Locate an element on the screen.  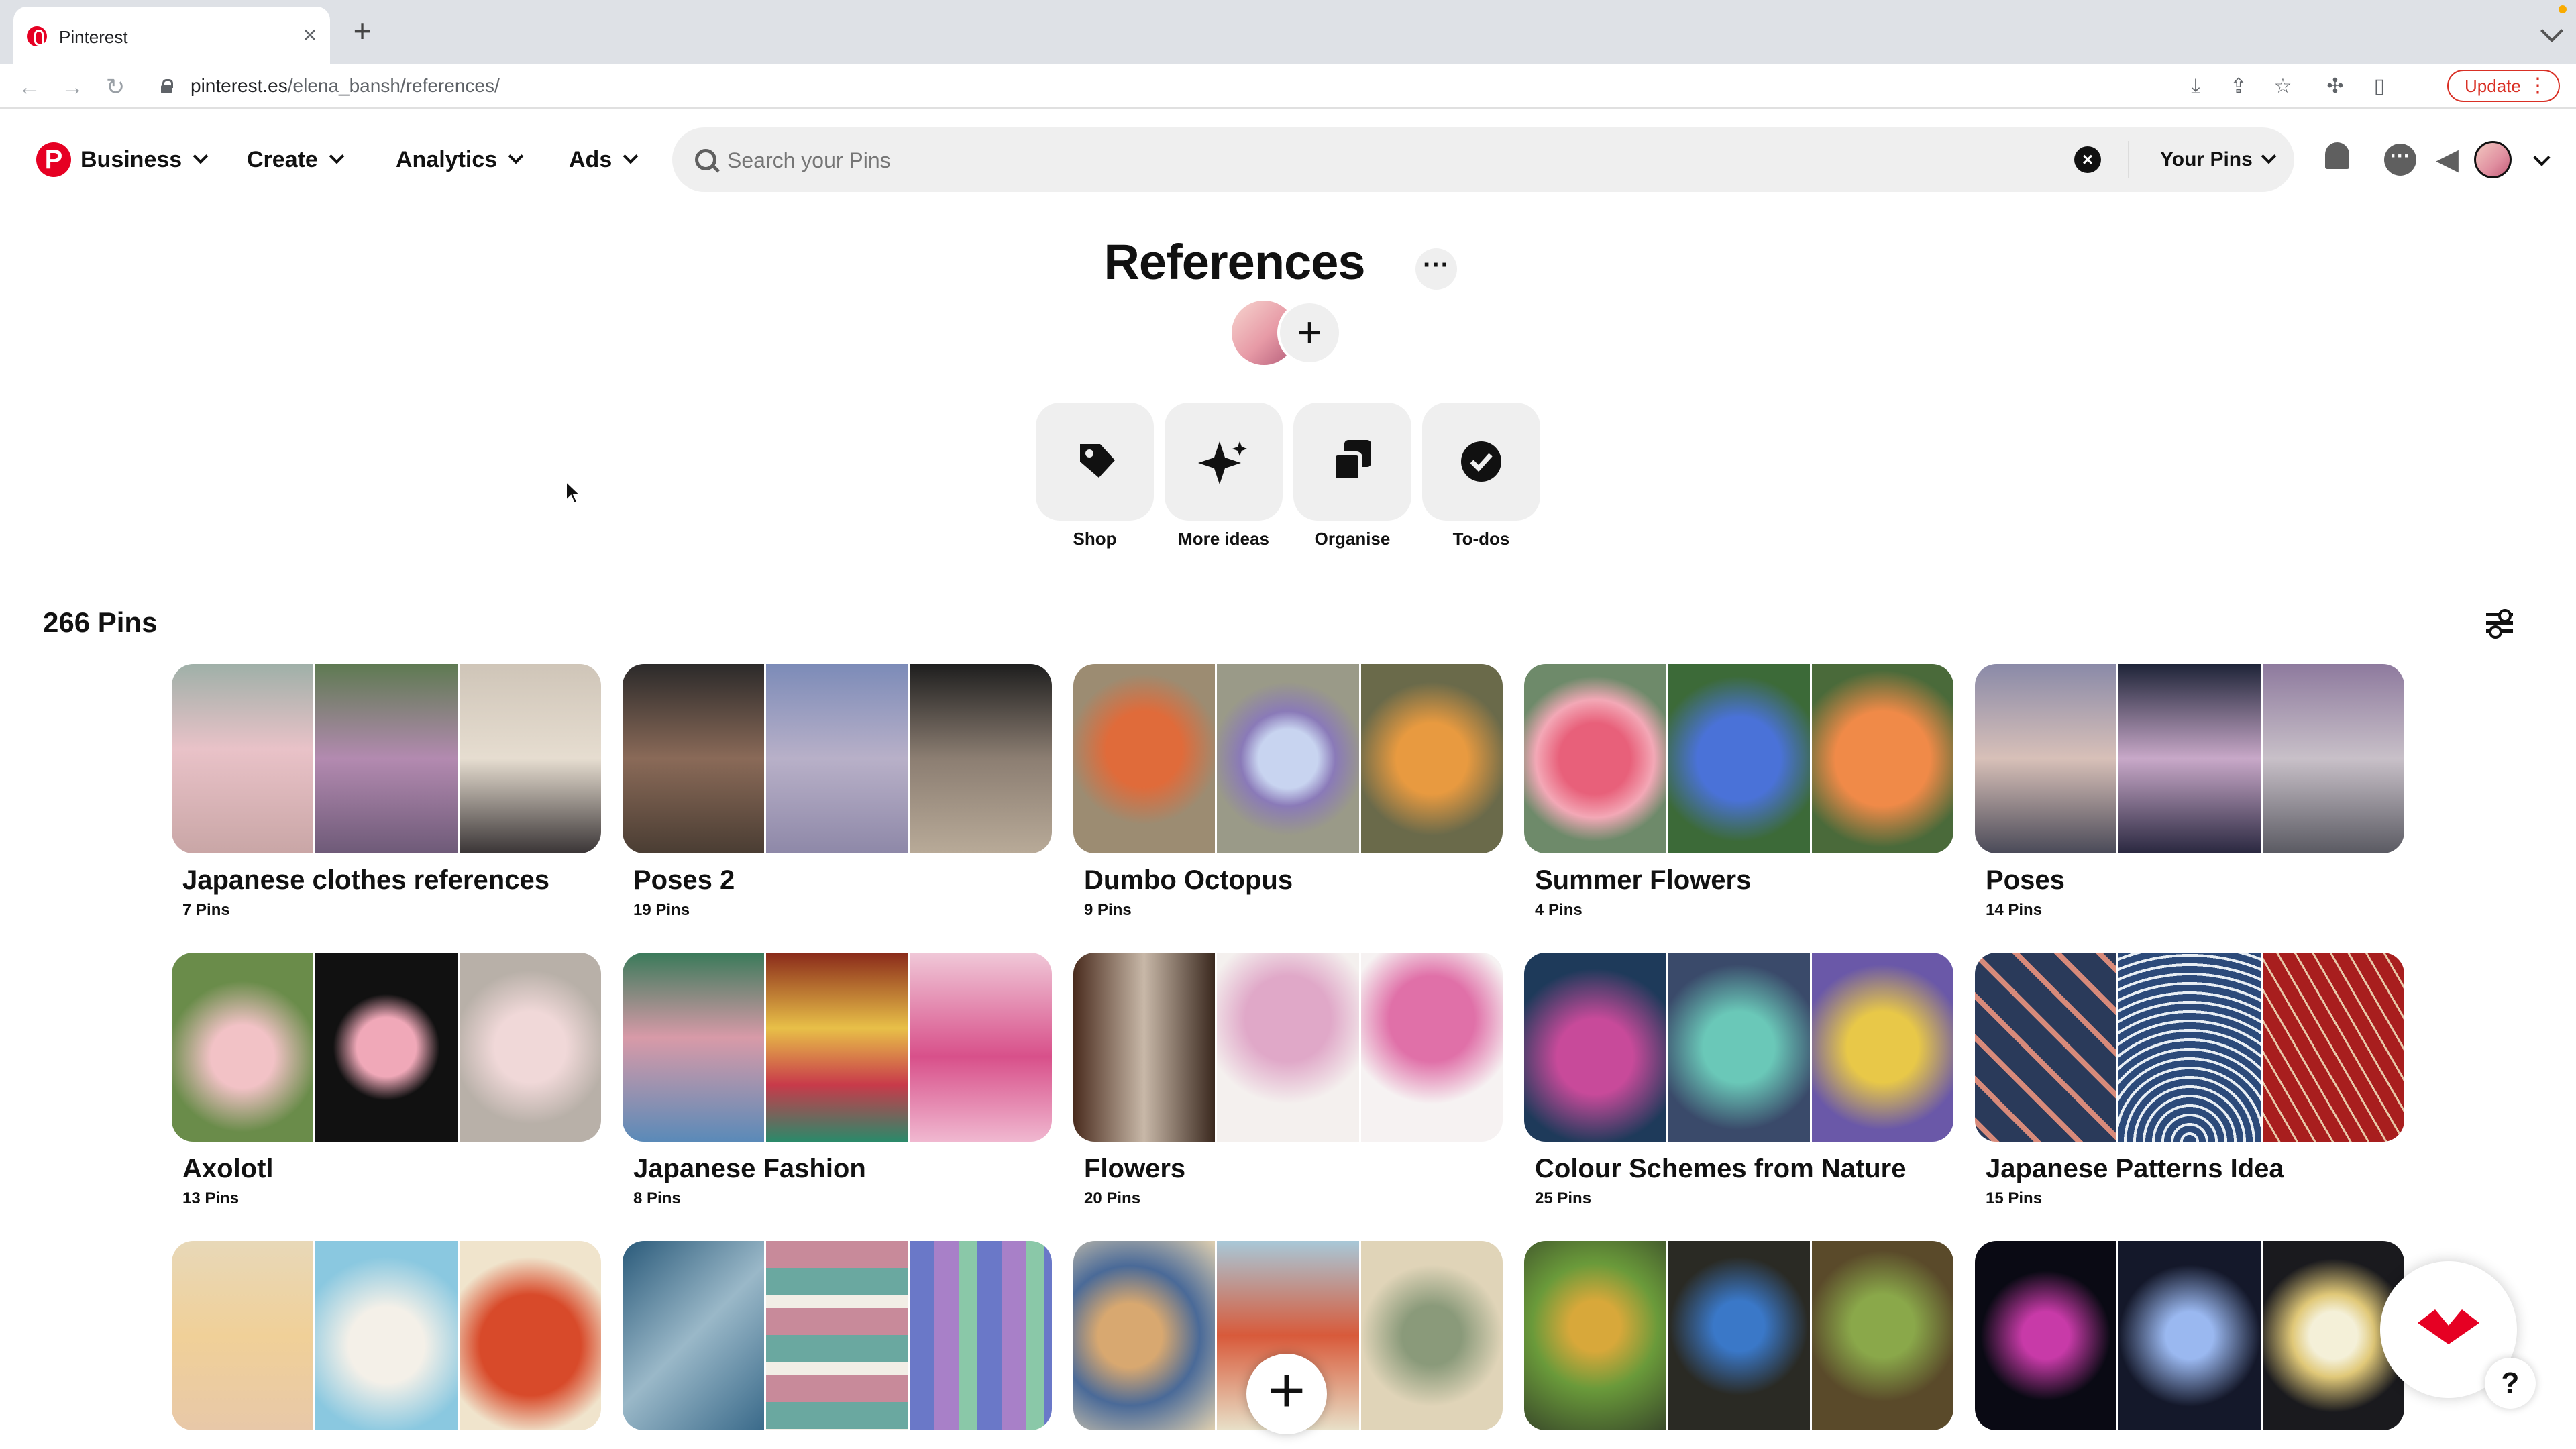
board-card: Colour Schemes from Nature 25 Pins is located at coordinates (1738, 1080).